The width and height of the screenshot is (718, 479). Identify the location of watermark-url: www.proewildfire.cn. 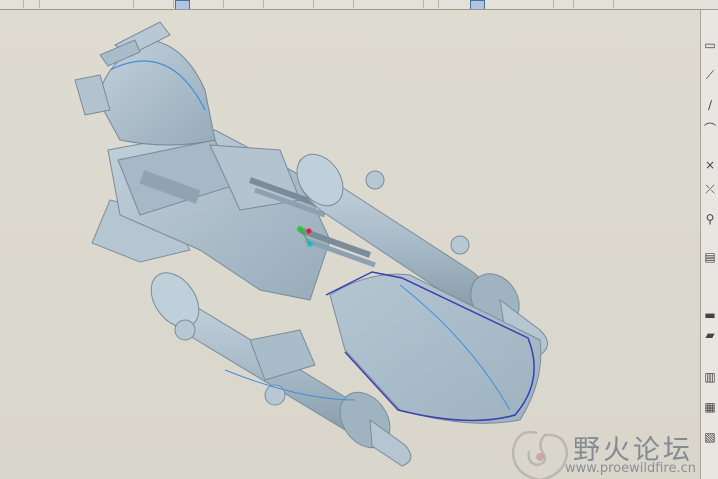
(630, 468).